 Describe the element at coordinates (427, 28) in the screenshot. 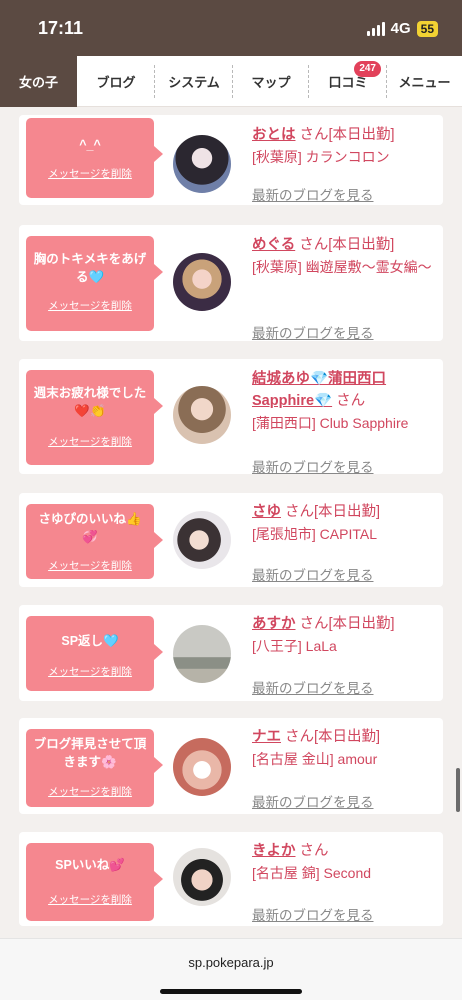

I see `battery-icon: 55` at that location.